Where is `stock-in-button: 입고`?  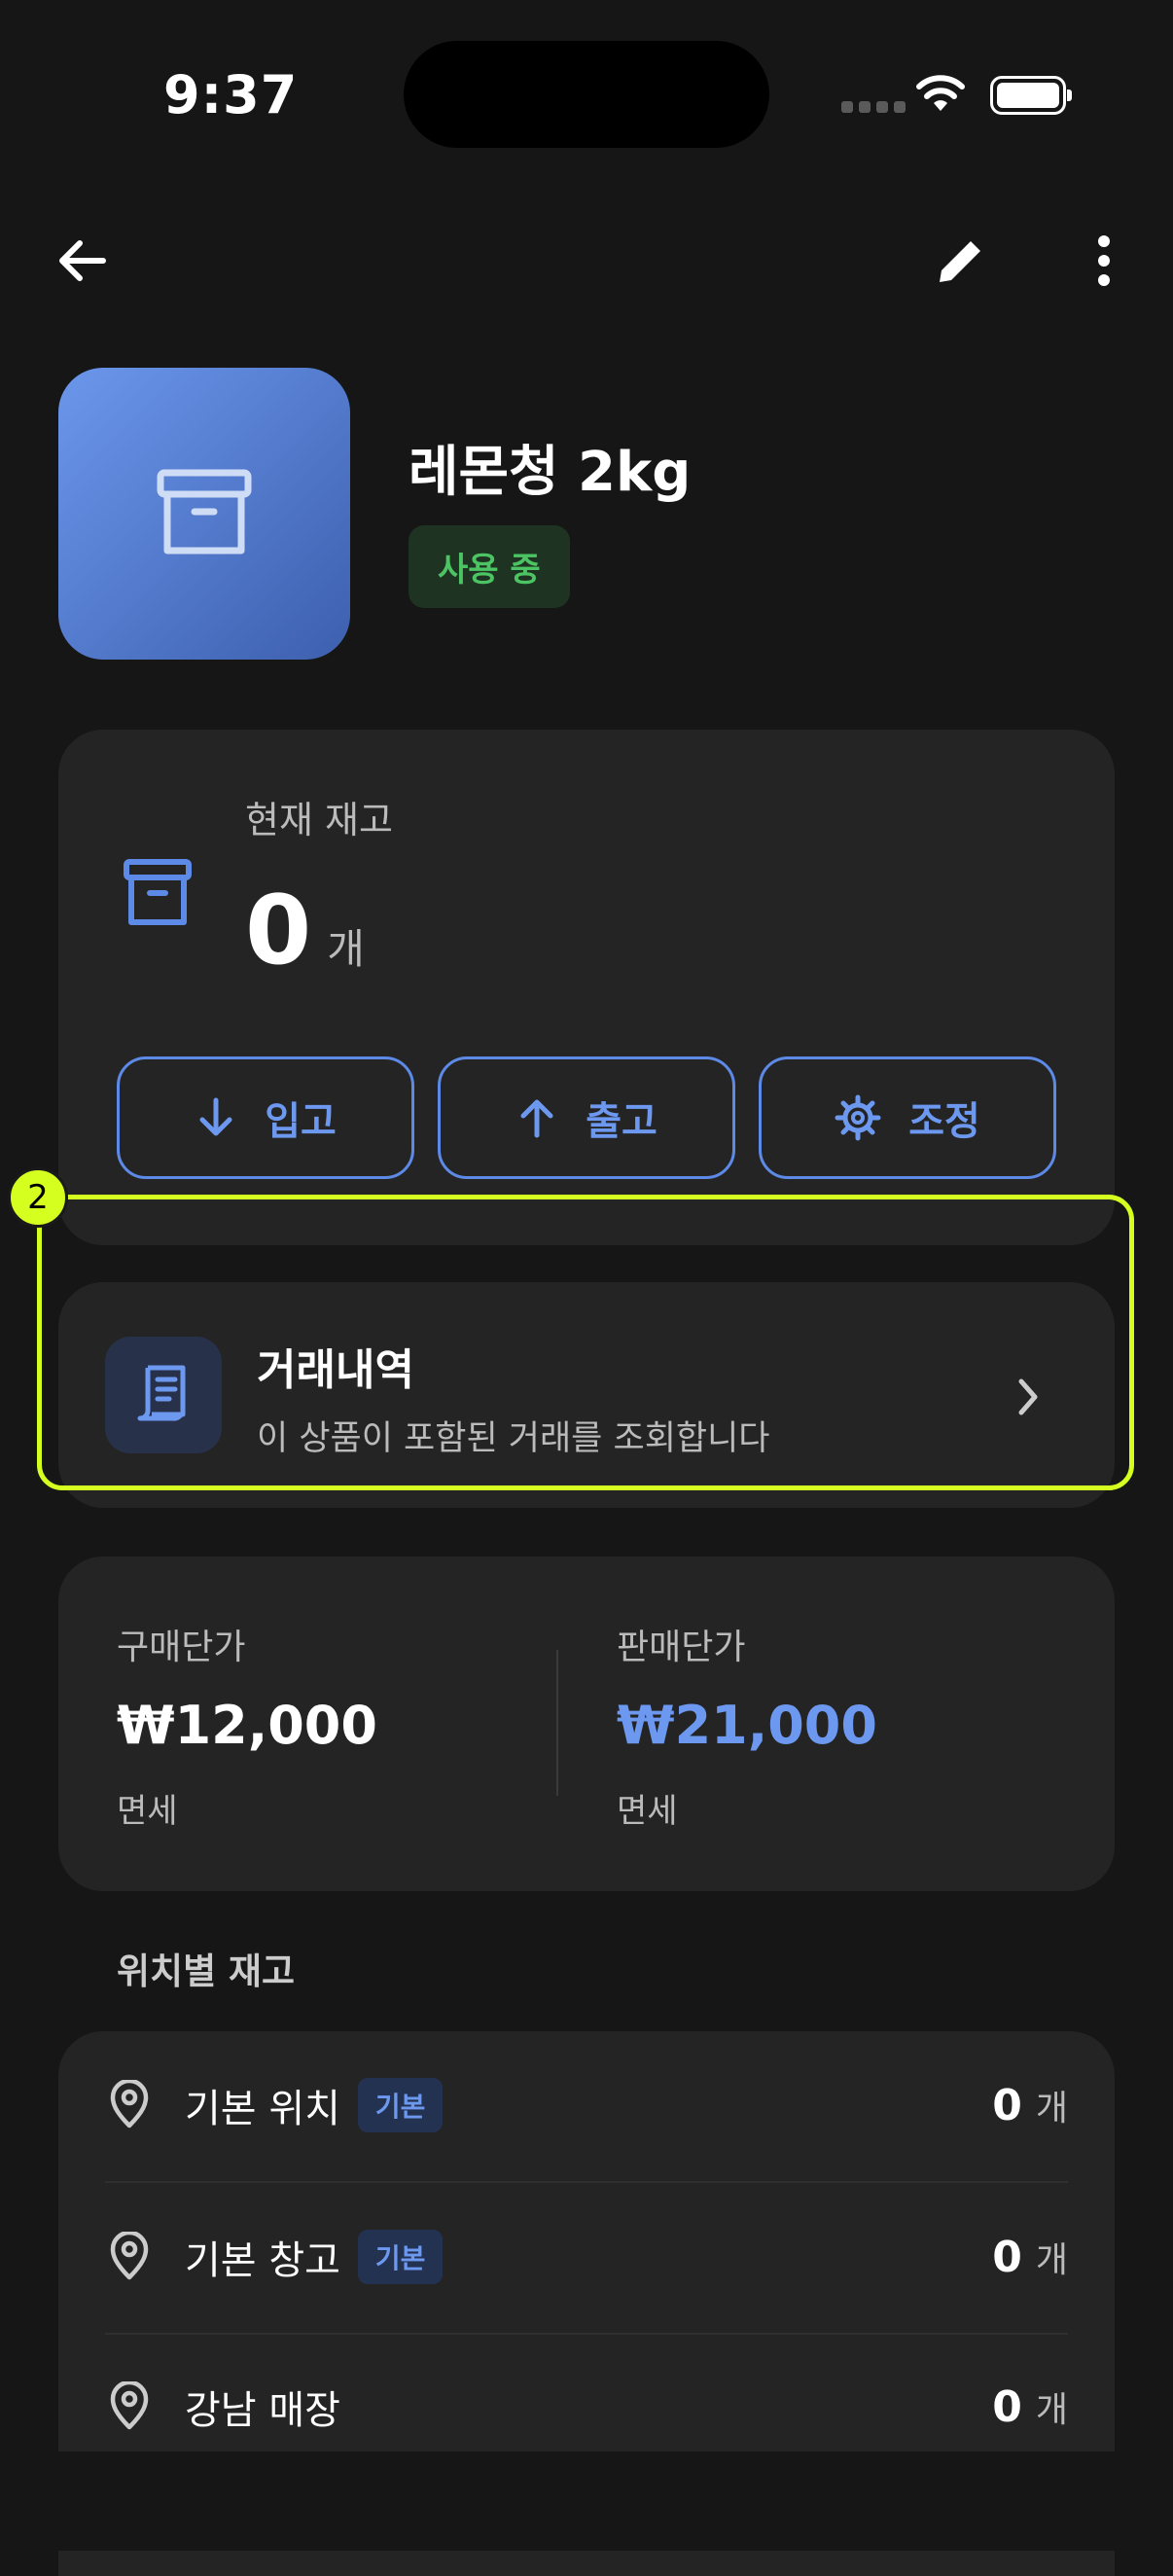 stock-in-button: 입고 is located at coordinates (265, 1117).